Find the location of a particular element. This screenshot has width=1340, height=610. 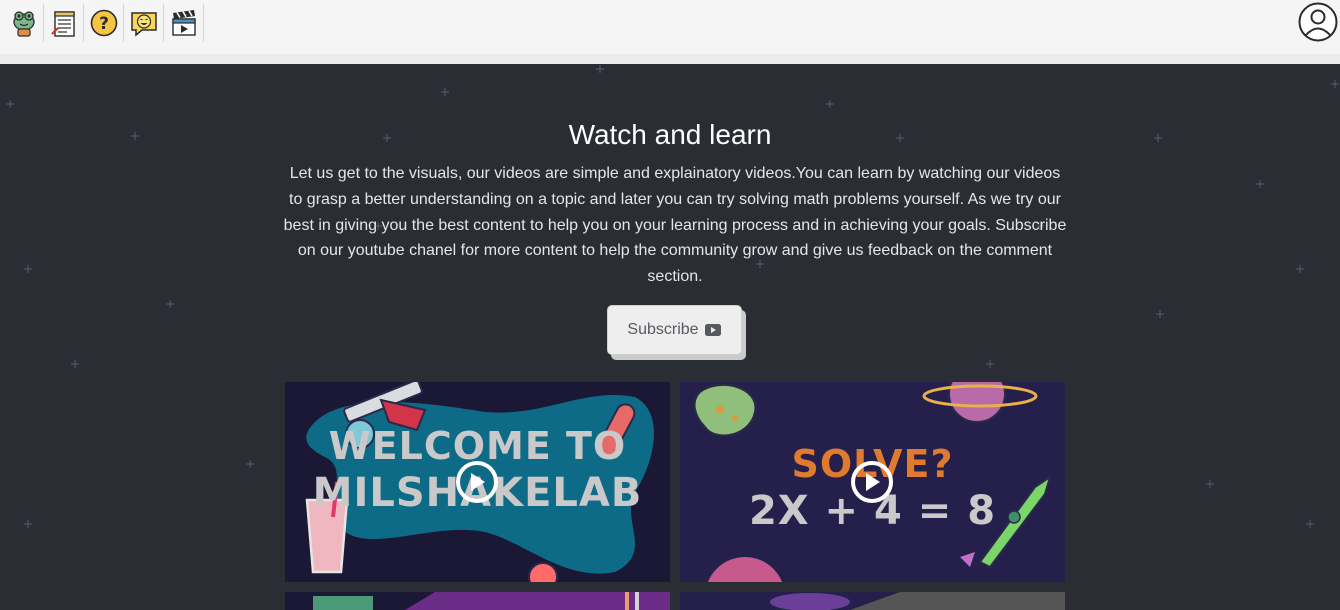

smiley-chat-icon is located at coordinates (144, 23).